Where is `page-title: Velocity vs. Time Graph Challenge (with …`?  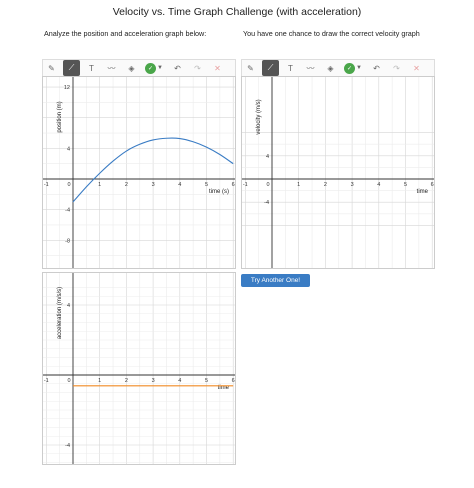 page-title: Velocity vs. Time Graph Challenge (with … is located at coordinates (237, 12).